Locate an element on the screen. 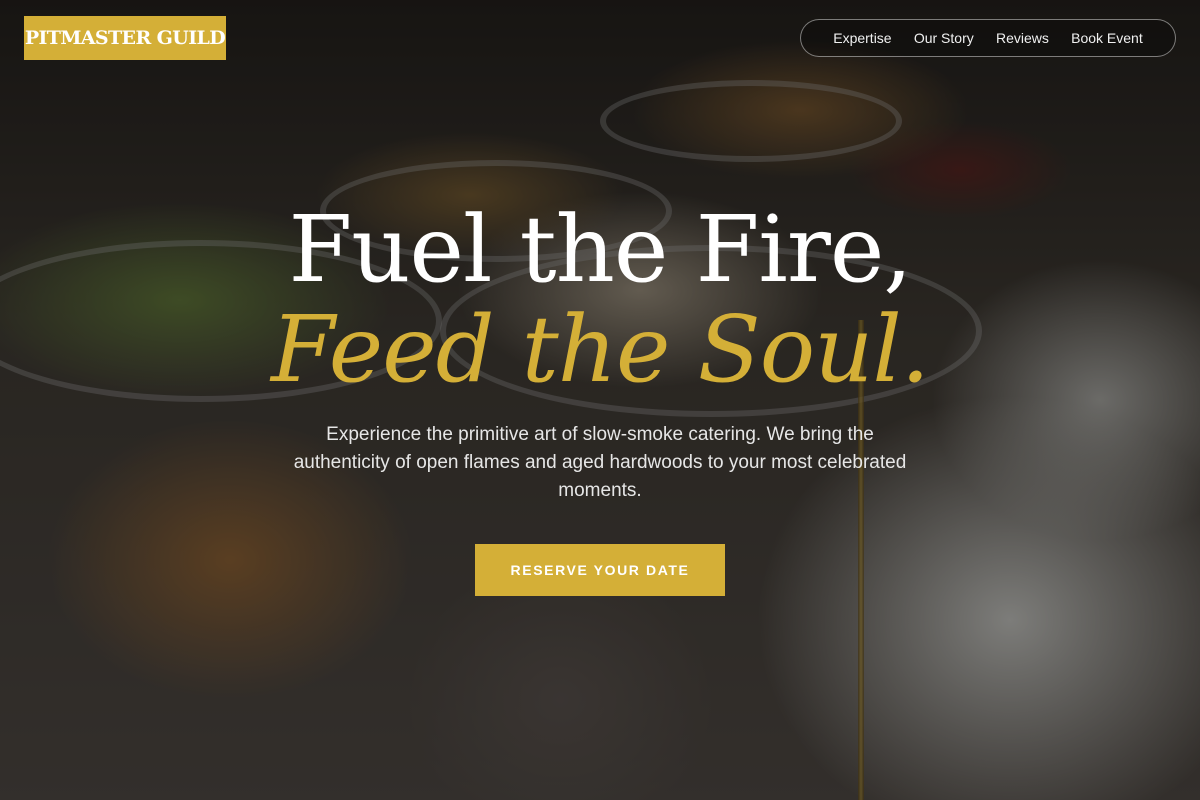 This screenshot has height=800, width=1200. headline-line-2: Feed the Soul. is located at coordinates (600, 349).